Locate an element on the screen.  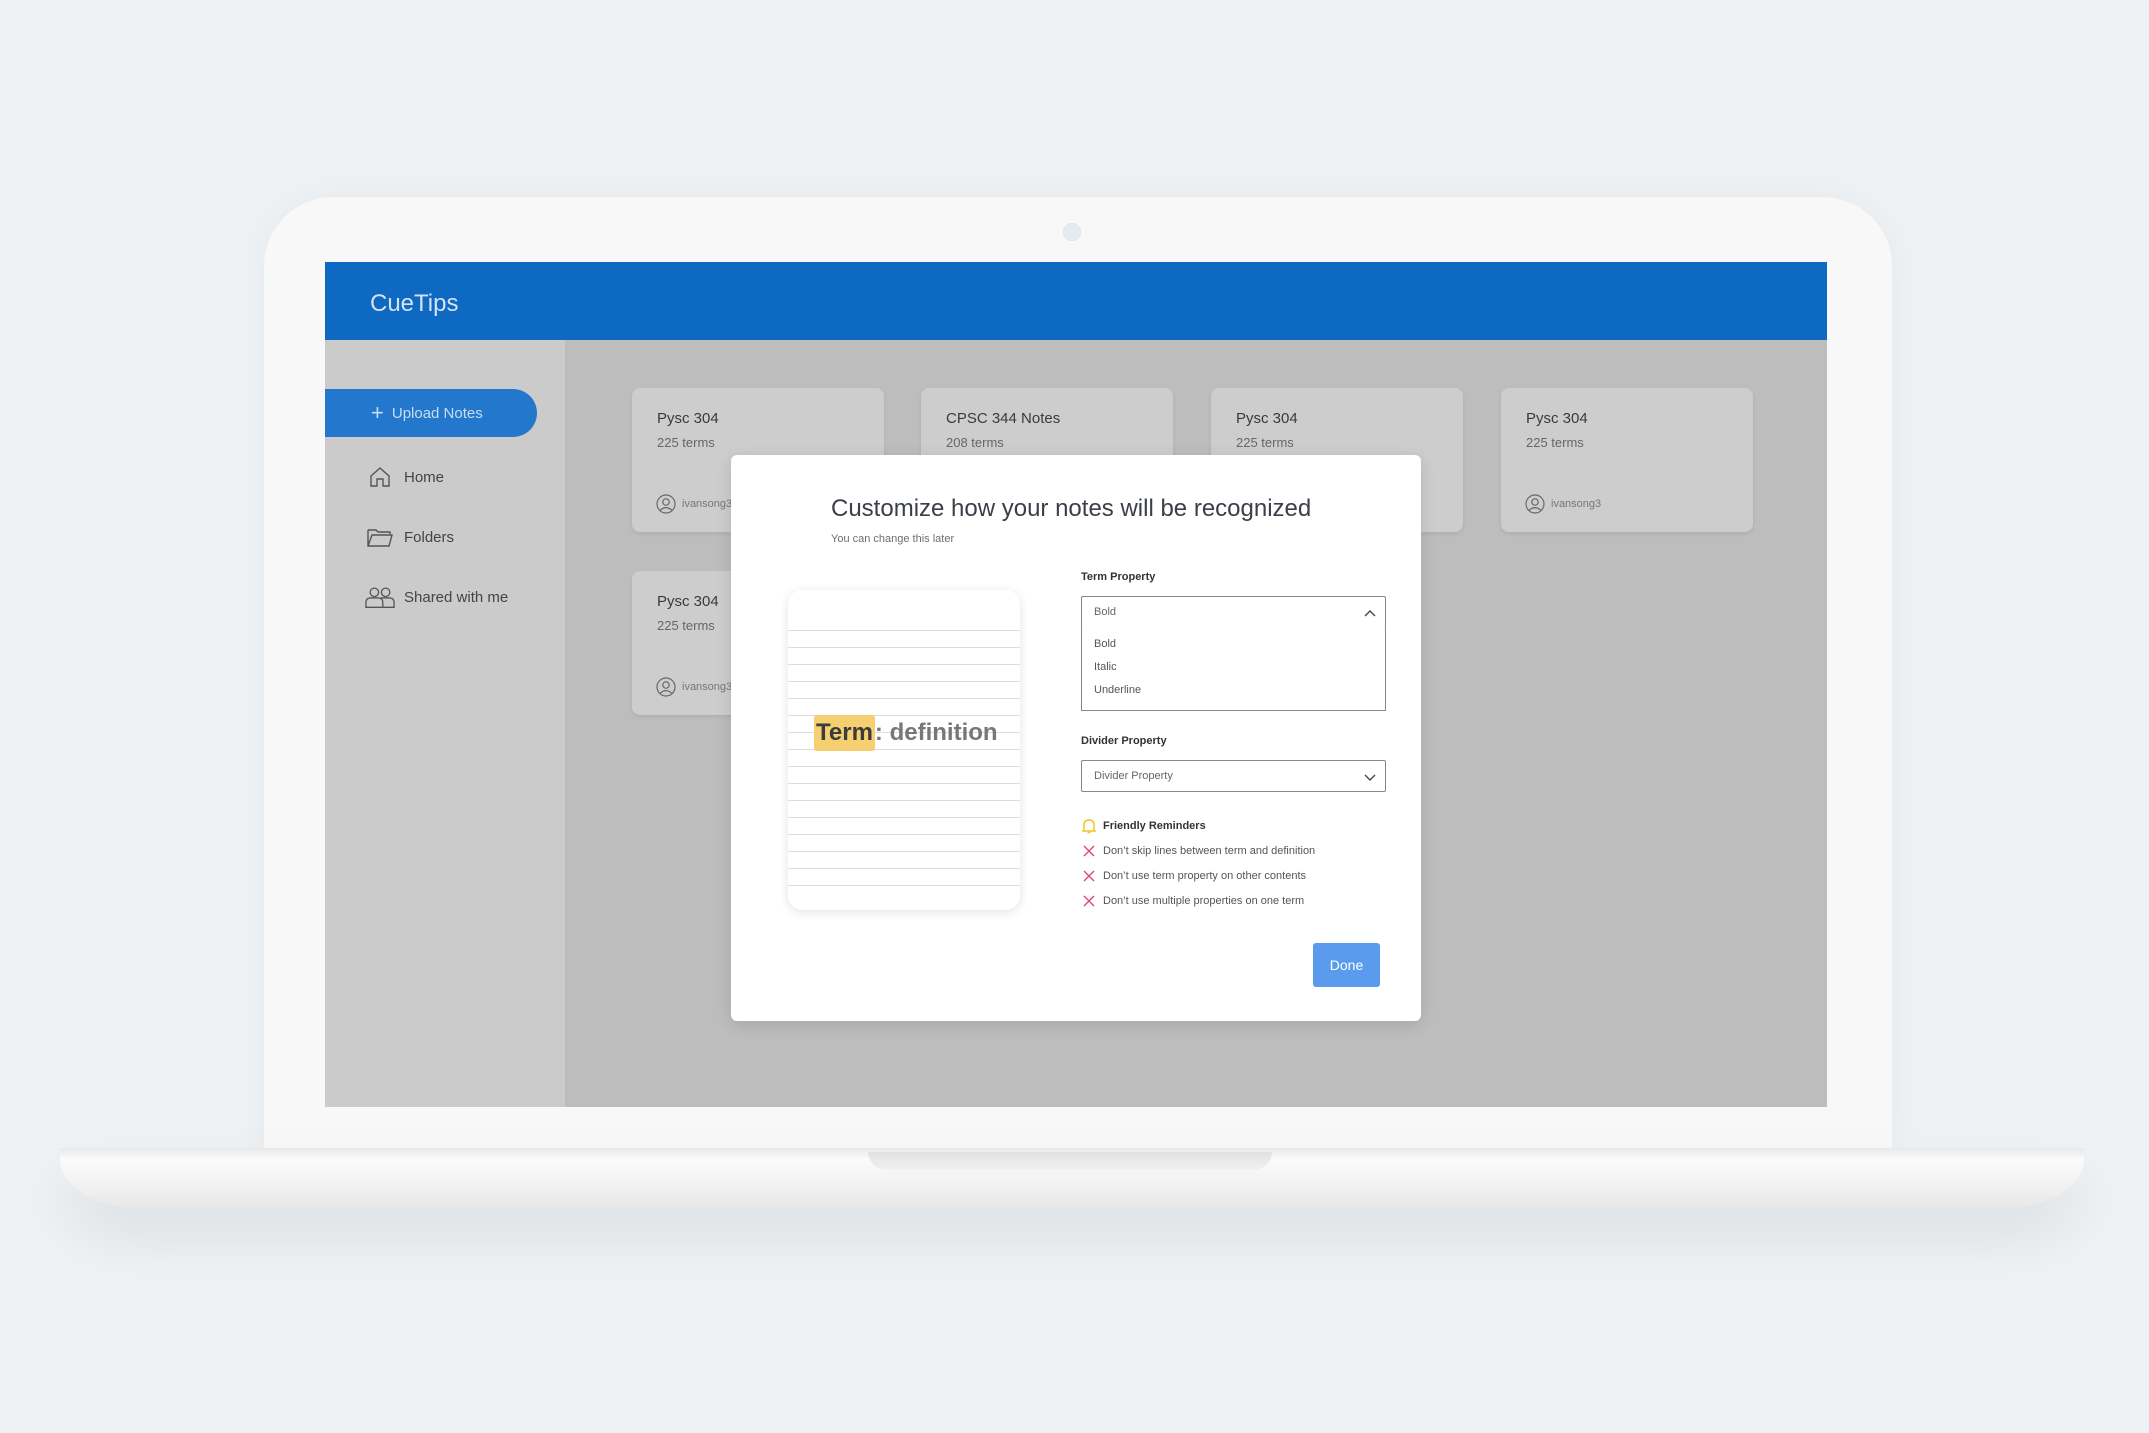
divider-property-label: Divider Property is located at coordinates (1124, 741).